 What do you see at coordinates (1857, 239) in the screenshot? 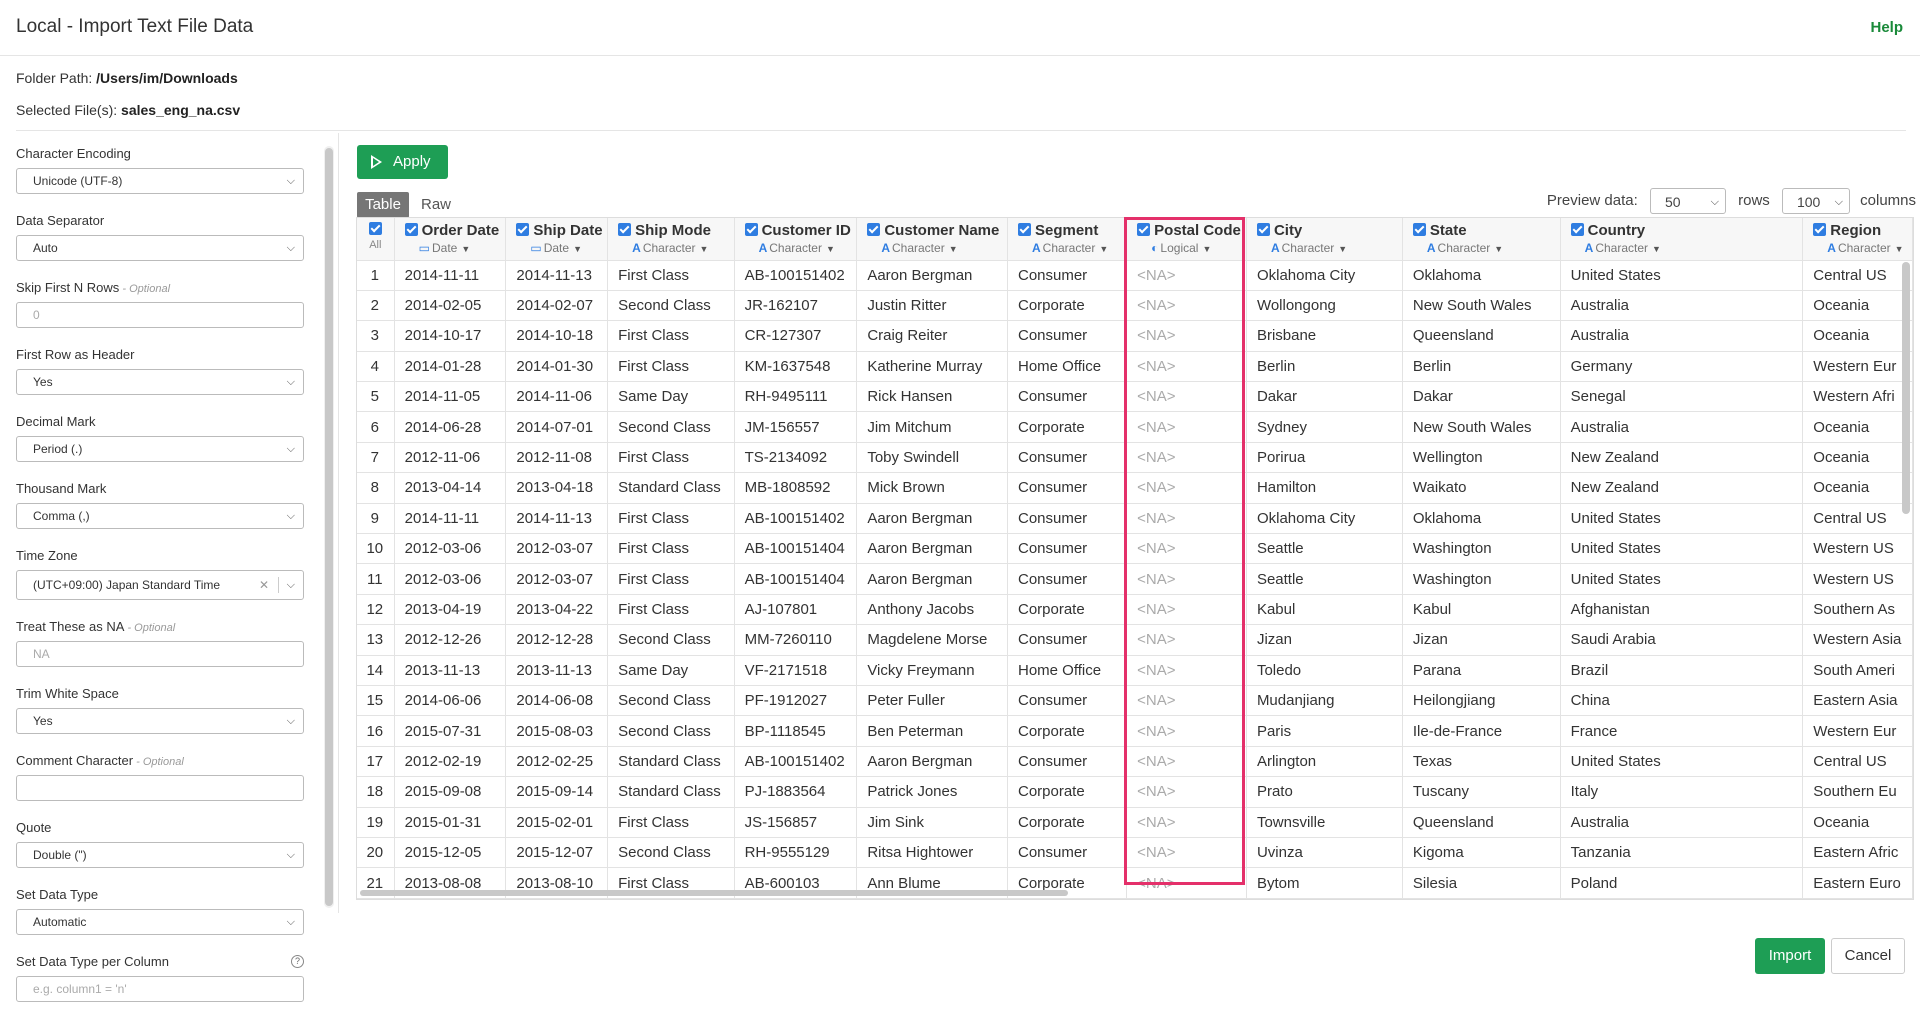
I see `column-header: Region A Character ▼` at bounding box center [1857, 239].